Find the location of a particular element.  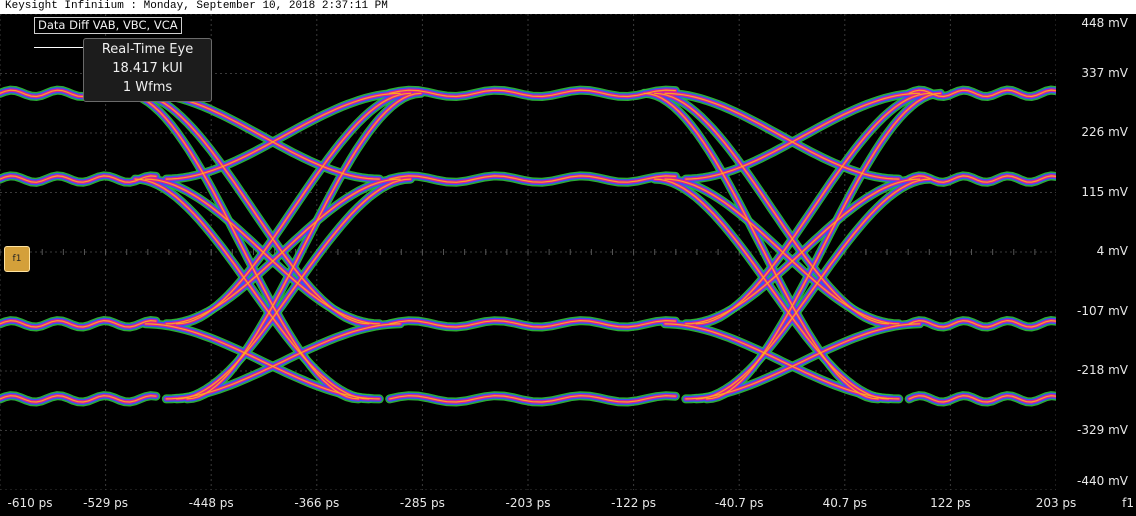

trigger-marker-label: f1 is located at coordinates (17, 259).